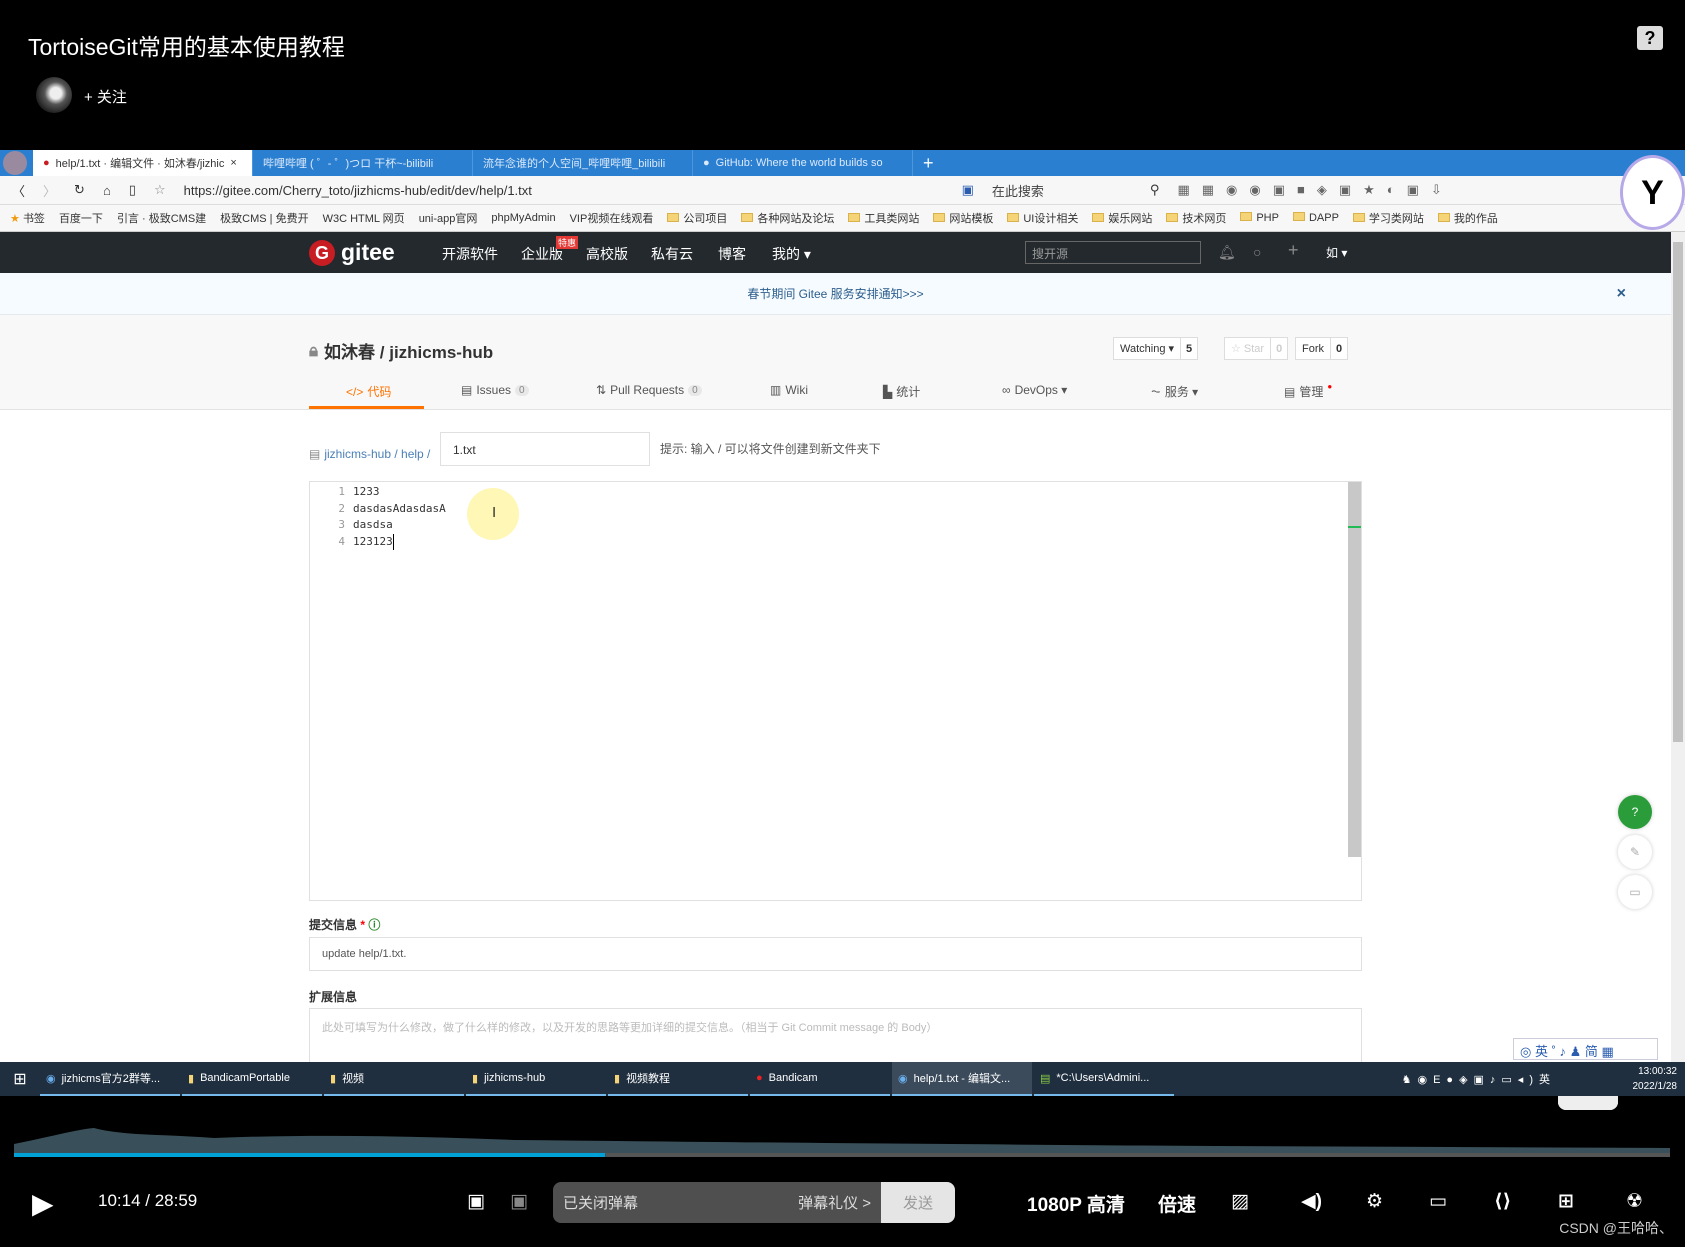  What do you see at coordinates (1655, 1079) in the screenshot?
I see `clock: 13:00:32 2022/1/28` at bounding box center [1655, 1079].